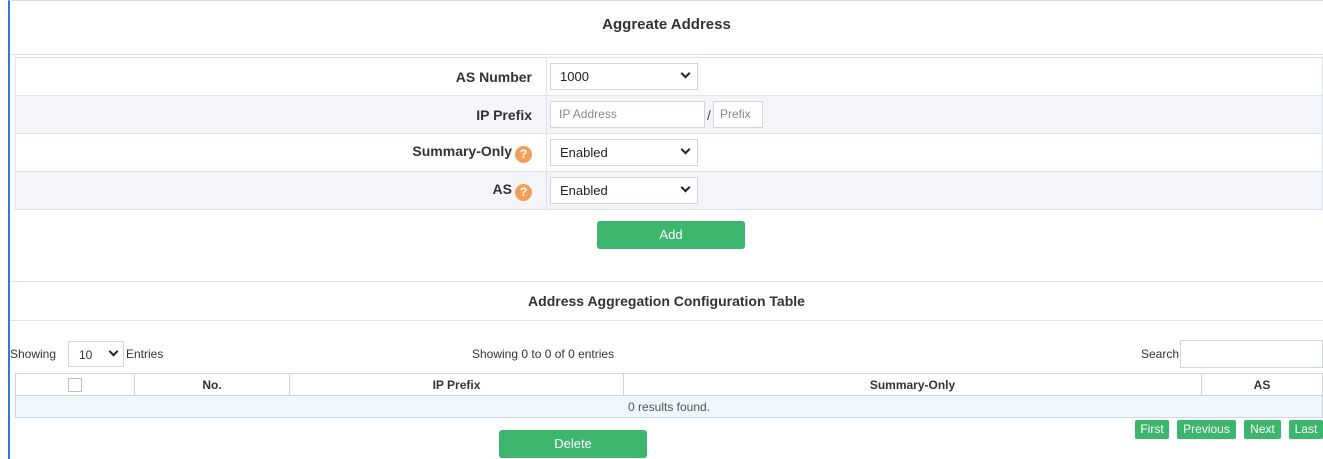 The height and width of the screenshot is (459, 1323). What do you see at coordinates (1152, 429) in the screenshot?
I see `first-page-button: First` at bounding box center [1152, 429].